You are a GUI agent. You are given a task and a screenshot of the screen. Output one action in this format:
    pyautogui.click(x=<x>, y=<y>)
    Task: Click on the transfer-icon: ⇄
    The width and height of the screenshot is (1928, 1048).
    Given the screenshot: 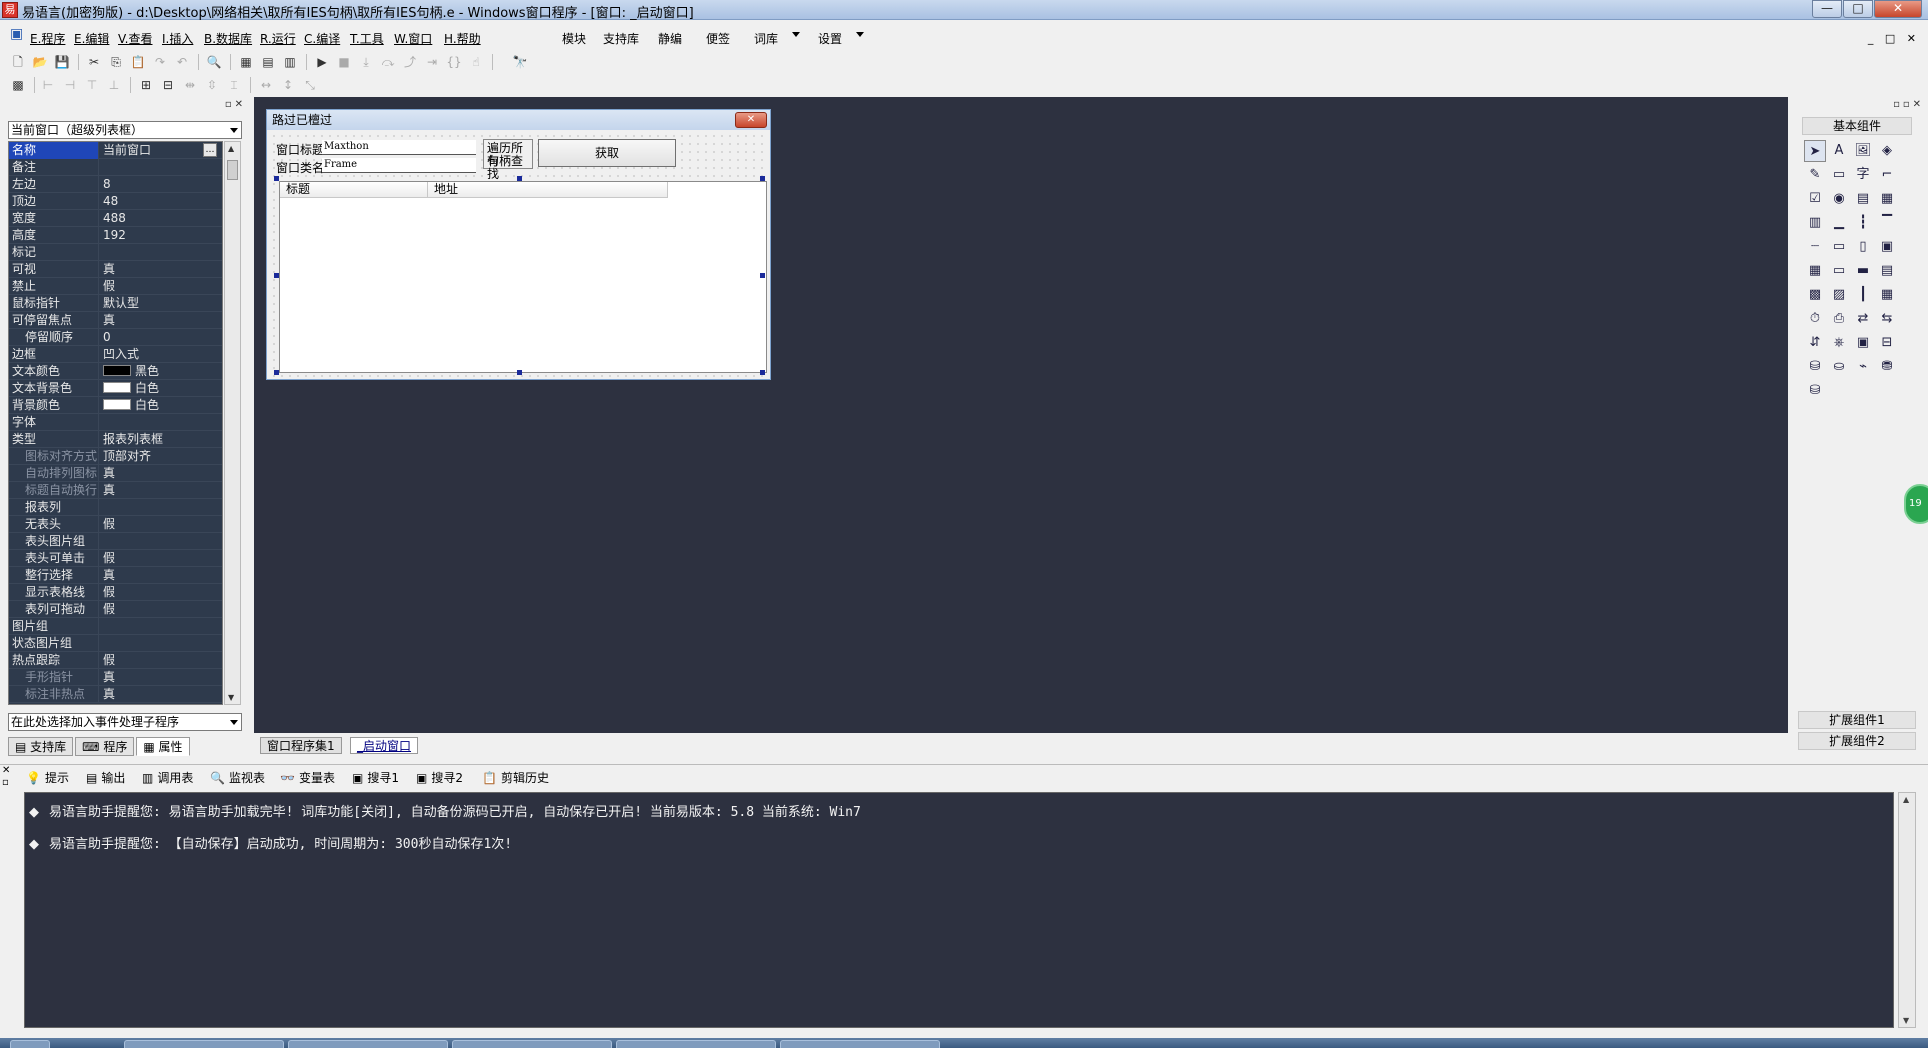 What is the action you would take?
    pyautogui.click(x=1863, y=319)
    